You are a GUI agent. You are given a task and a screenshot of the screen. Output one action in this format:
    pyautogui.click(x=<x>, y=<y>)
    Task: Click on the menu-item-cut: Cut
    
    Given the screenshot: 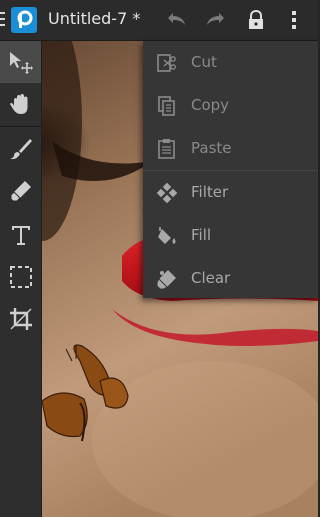 What is the action you would take?
    pyautogui.click(x=230, y=62)
    